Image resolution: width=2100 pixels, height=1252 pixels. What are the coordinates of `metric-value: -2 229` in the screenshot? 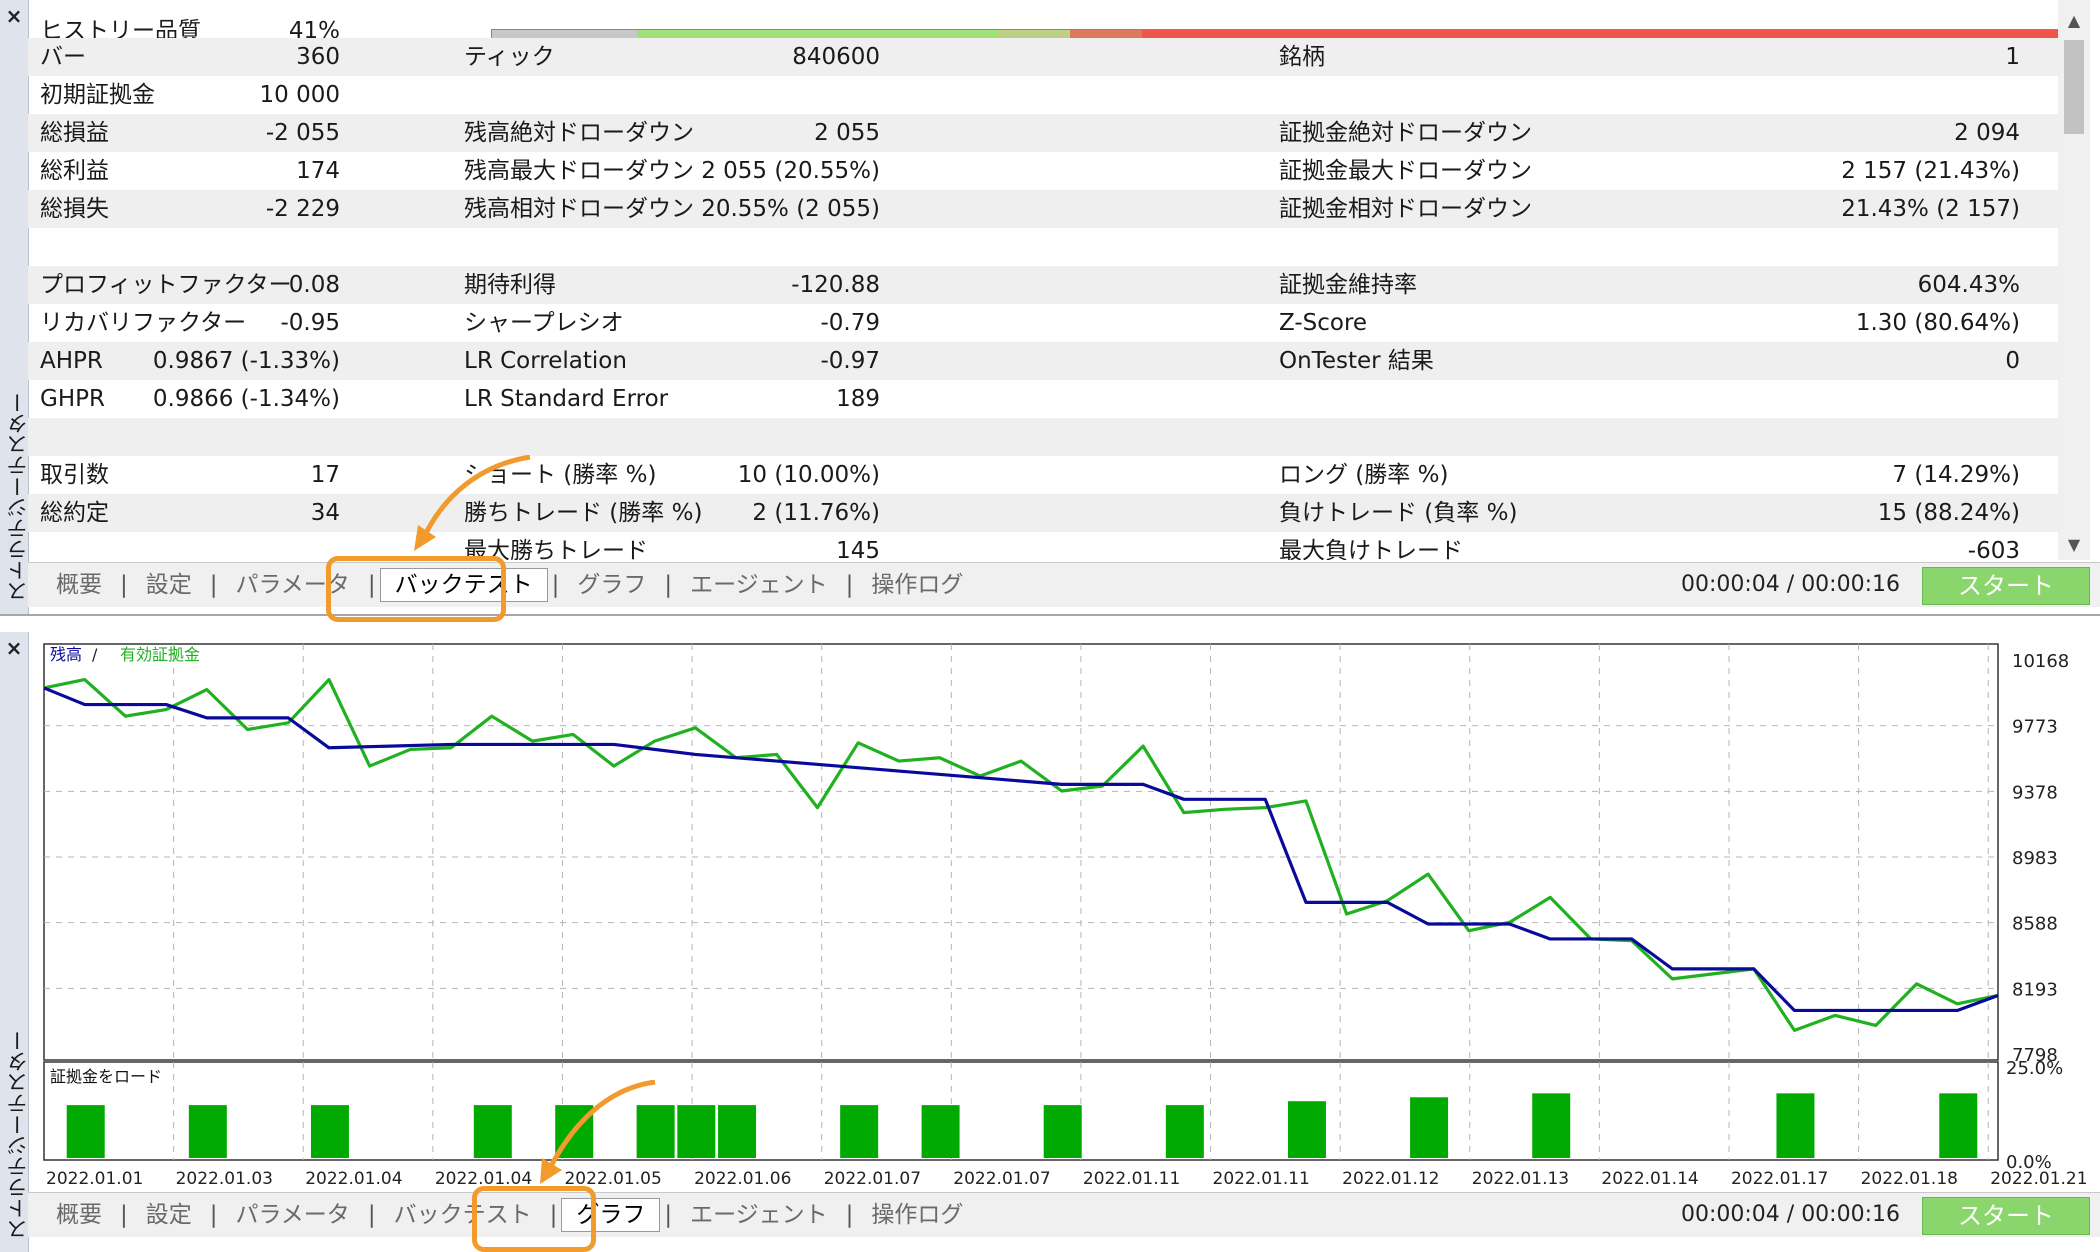 It's located at (302, 209).